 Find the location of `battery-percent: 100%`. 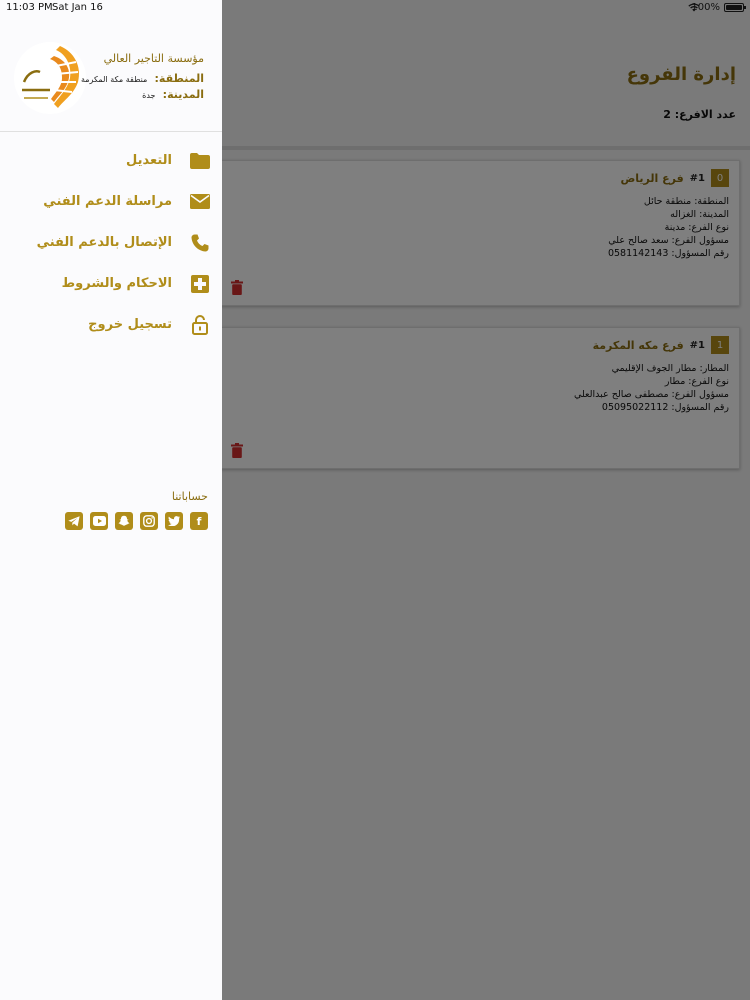

battery-percent: 100% is located at coordinates (705, 7).